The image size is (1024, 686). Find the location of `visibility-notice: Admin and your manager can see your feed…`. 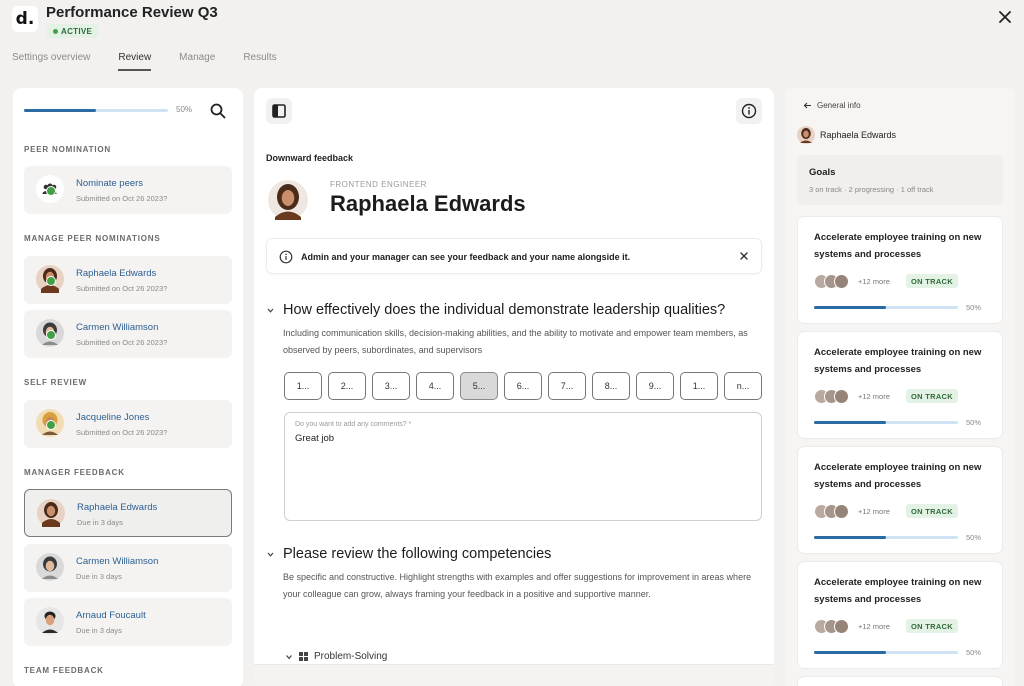

visibility-notice: Admin and your manager can see your feed… is located at coordinates (514, 256).